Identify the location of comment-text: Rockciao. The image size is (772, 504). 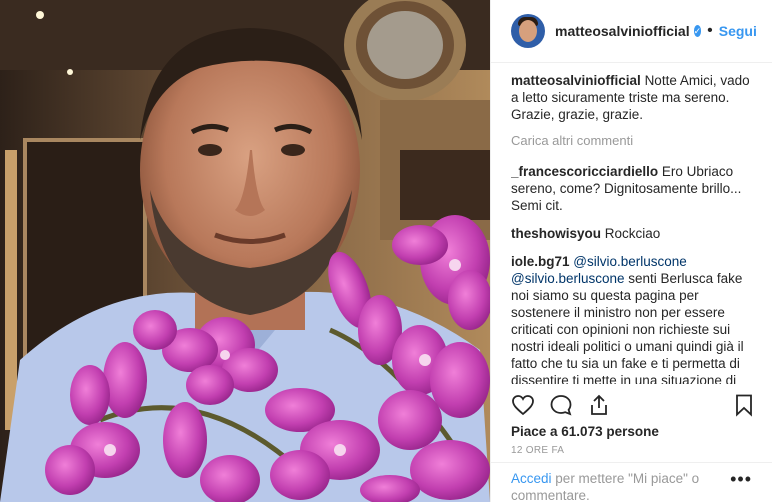
(632, 233).